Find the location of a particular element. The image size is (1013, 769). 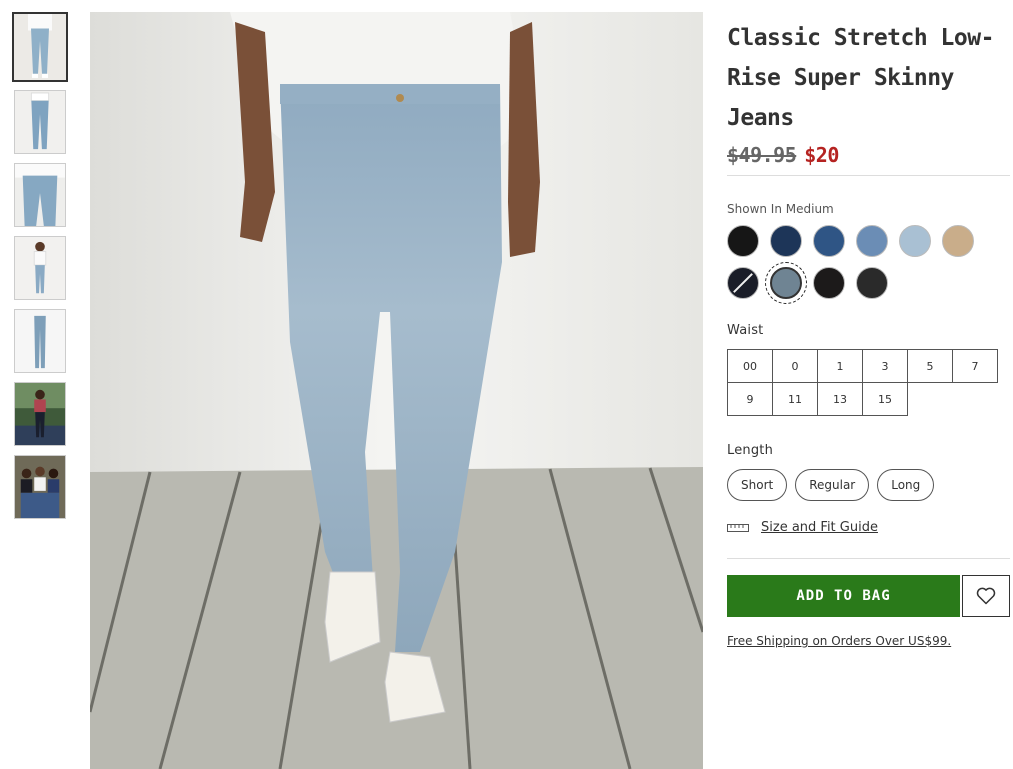

thumbnail-list is located at coordinates (40, 270).